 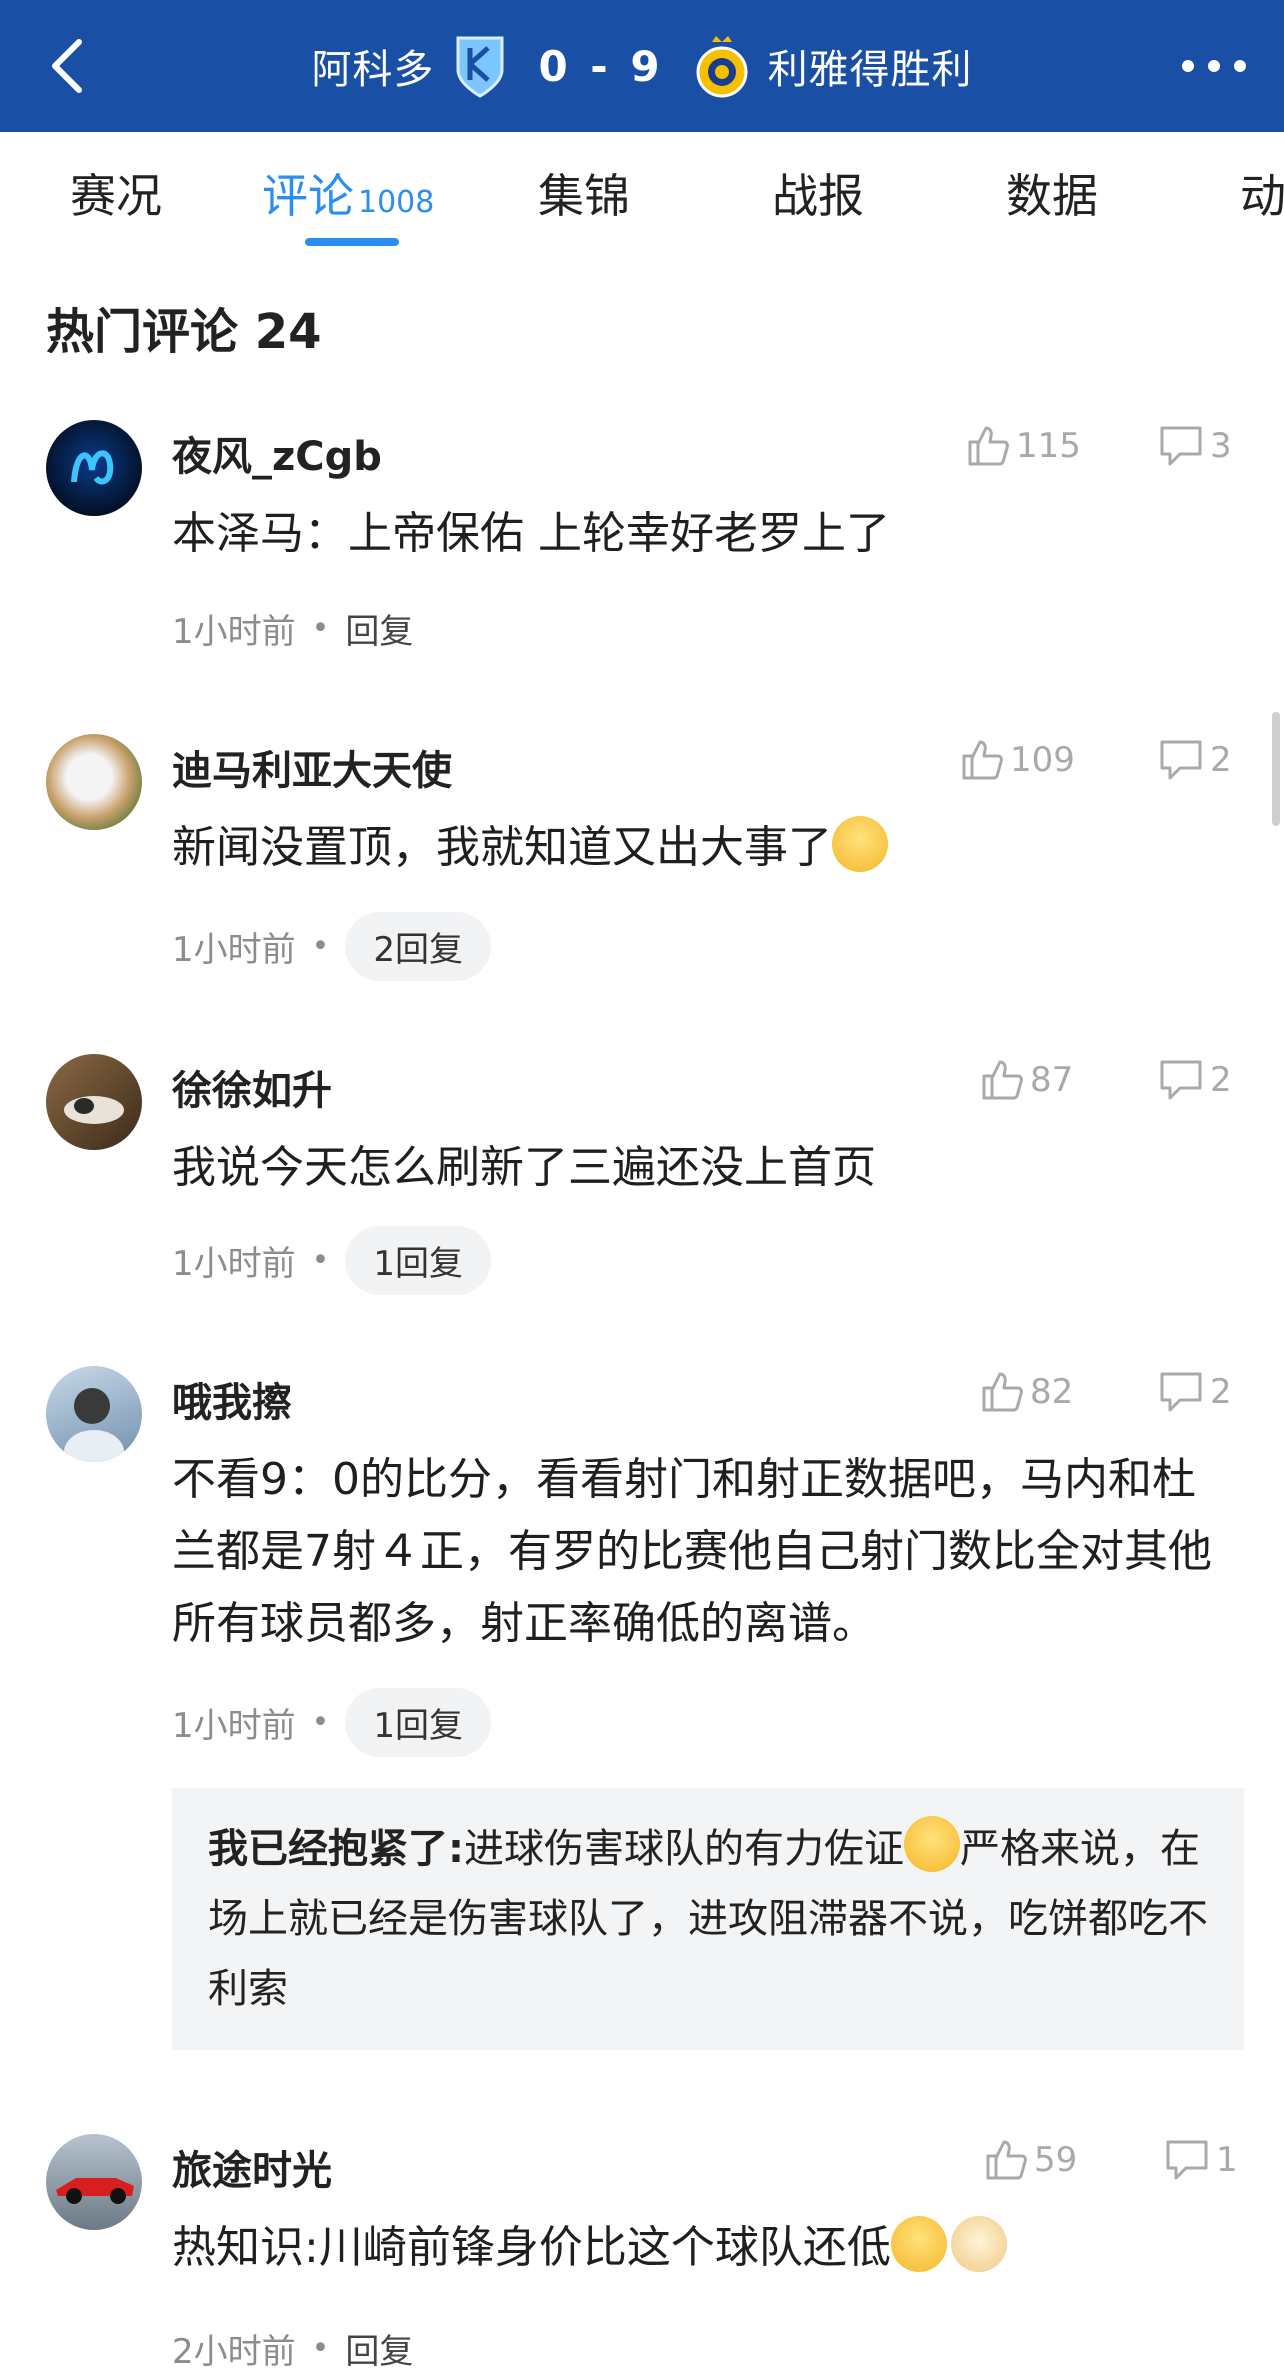 I want to click on comment-meta: 1小时前 • 回复, so click(x=292, y=628).